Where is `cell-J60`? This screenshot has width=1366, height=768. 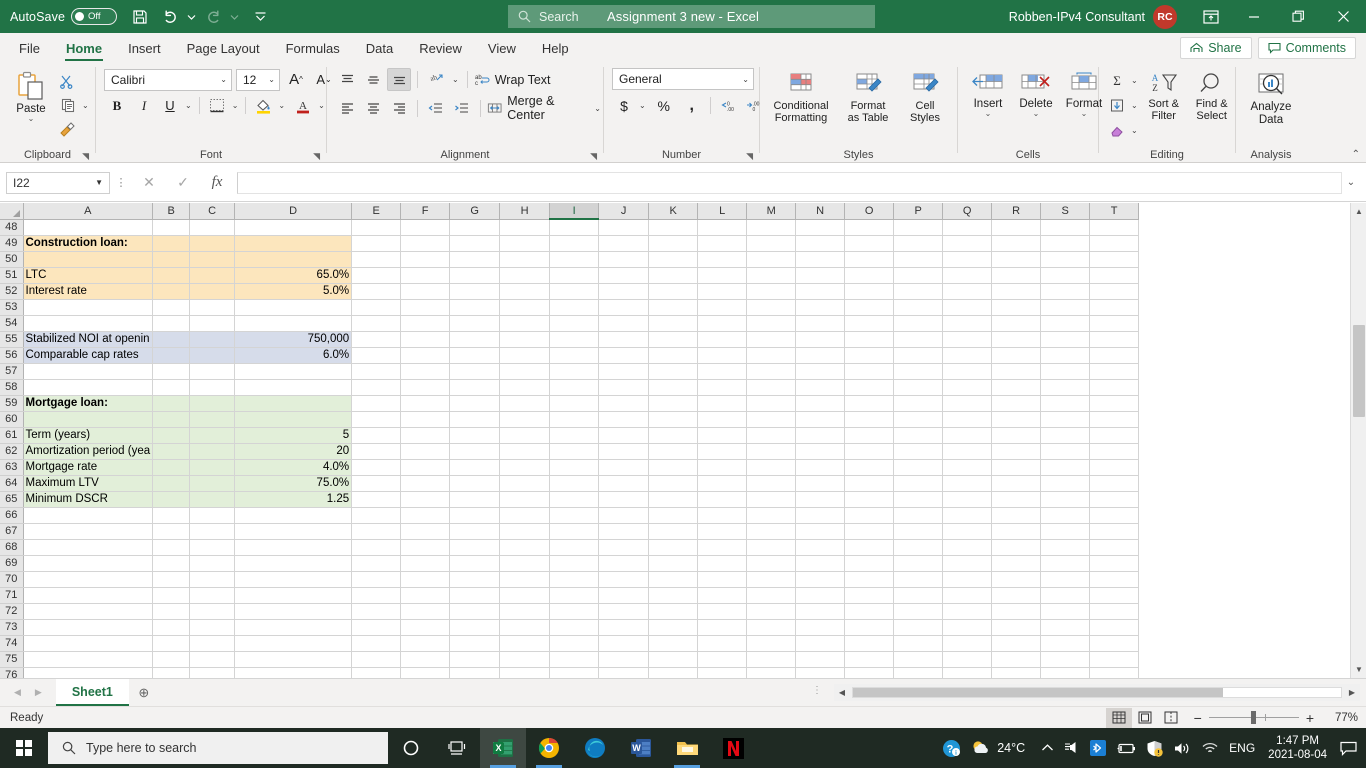
cell-J60 is located at coordinates (624, 419).